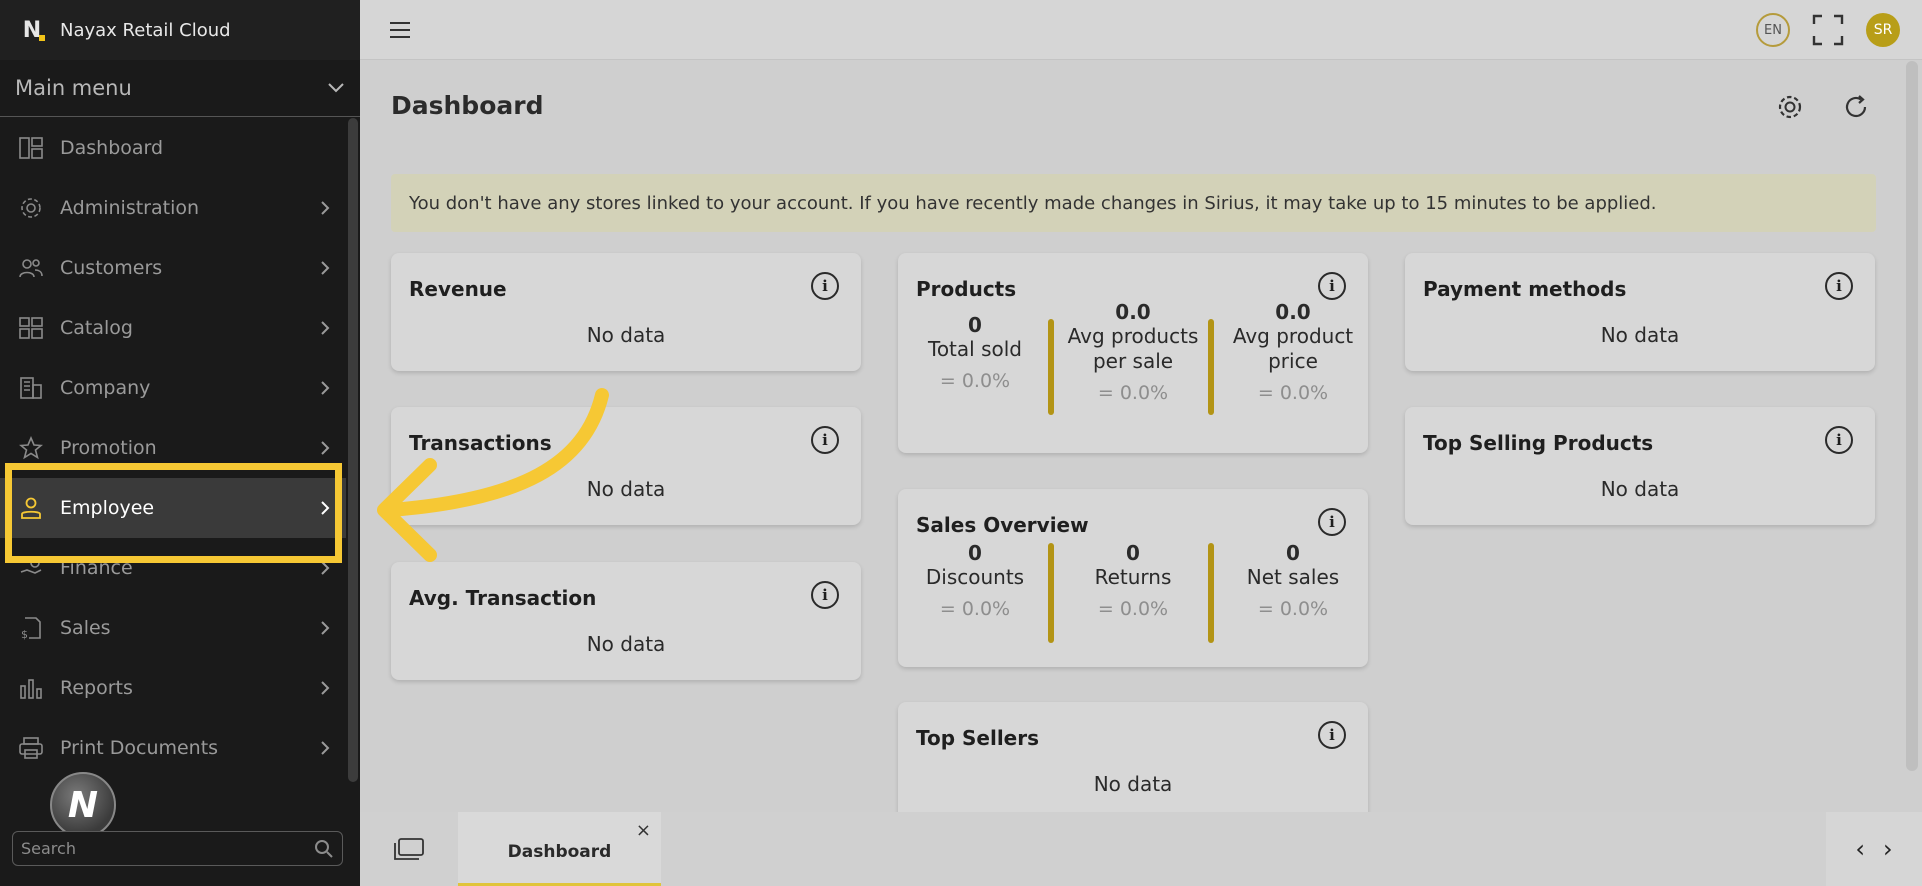 The width and height of the screenshot is (1922, 886). I want to click on sidebar-item-label: Customers, so click(111, 268).